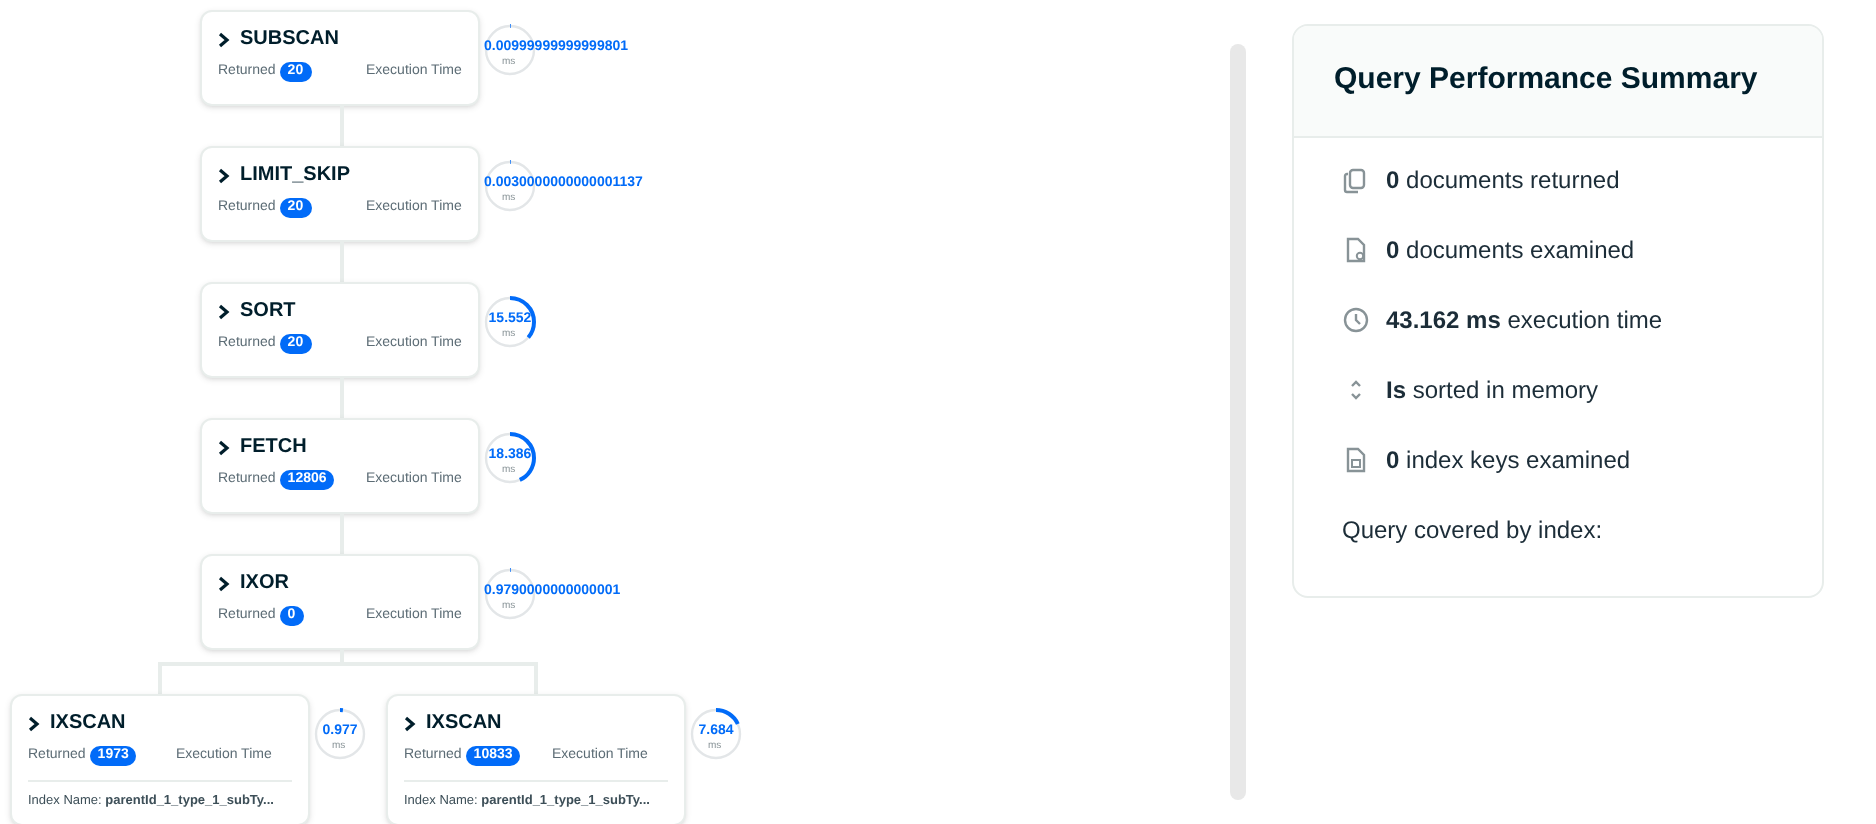  I want to click on summary-title: Query Performance Summary, so click(1547, 80).